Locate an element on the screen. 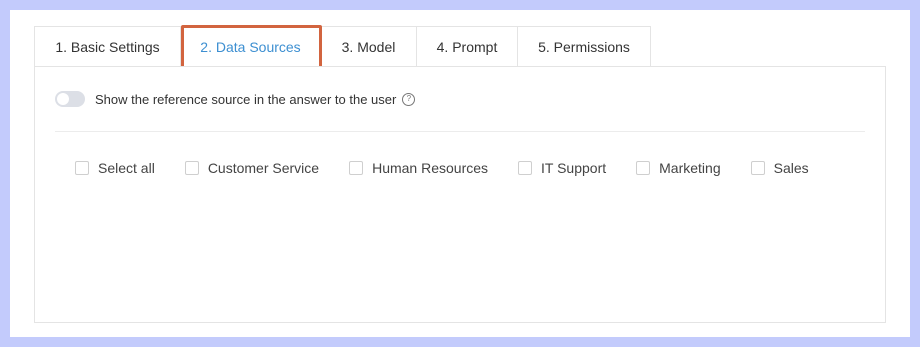 This screenshot has width=920, height=347. tab-model: 3. Model is located at coordinates (369, 46).